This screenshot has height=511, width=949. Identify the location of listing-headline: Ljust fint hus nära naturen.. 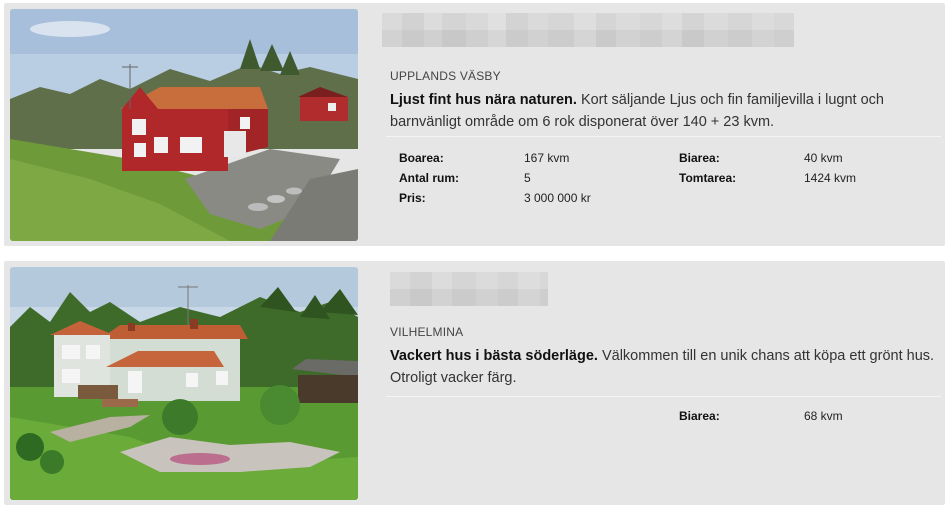
(483, 100).